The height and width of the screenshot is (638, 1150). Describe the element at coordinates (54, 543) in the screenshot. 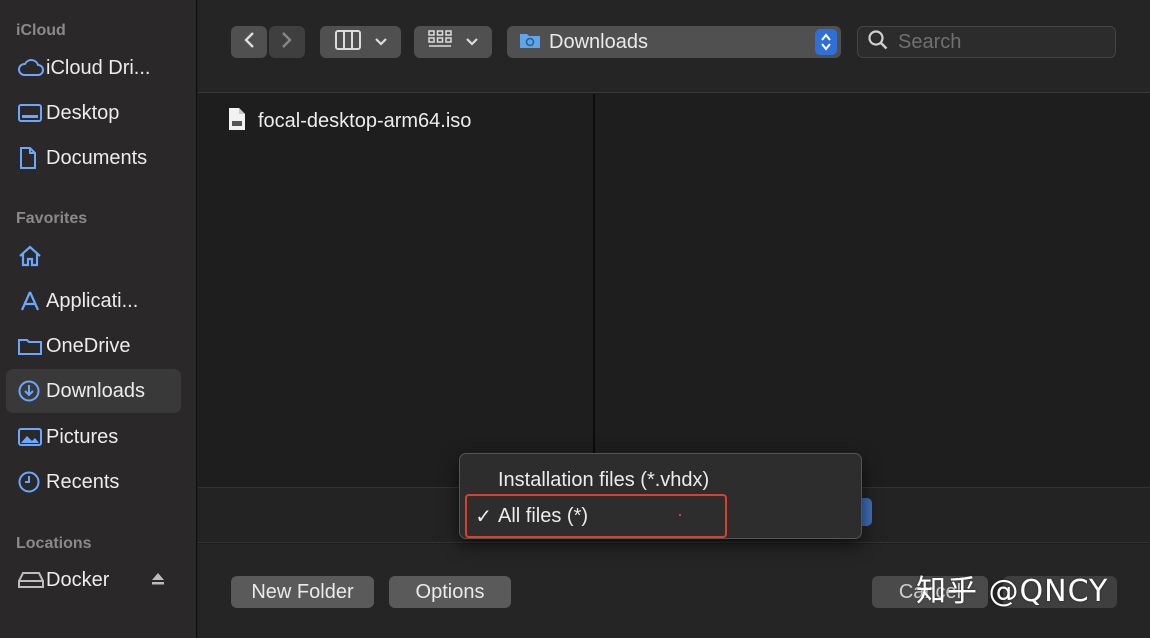

I see `locations-section-label: Locations` at that location.